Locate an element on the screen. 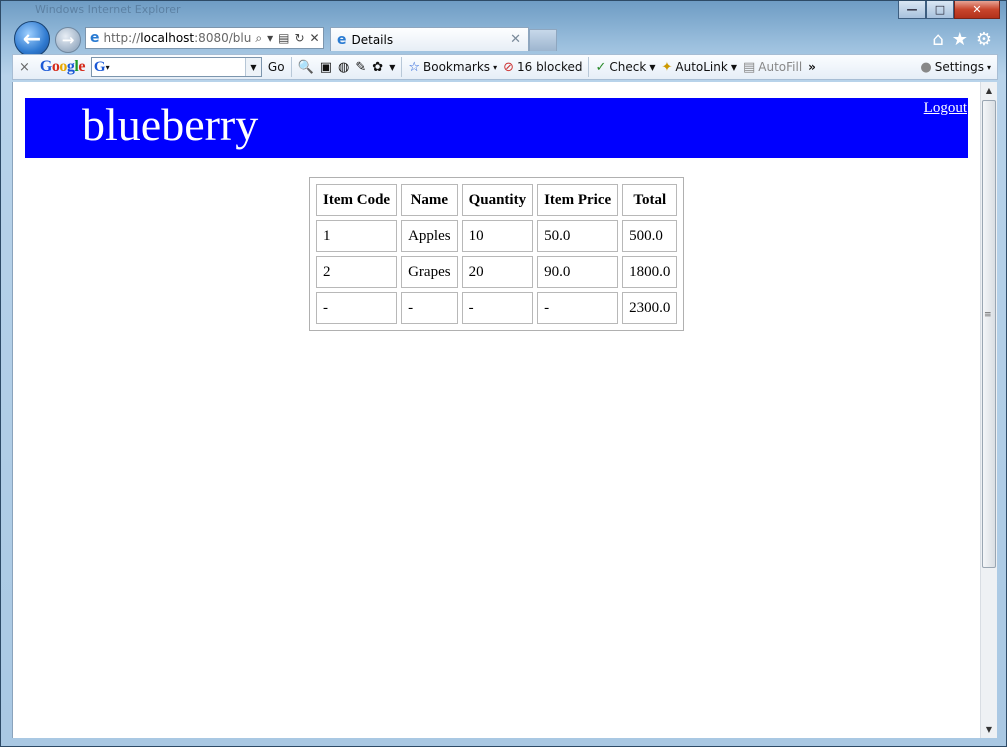 Image resolution: width=1007 pixels, height=747 pixels. table-cell: 1800.0 is located at coordinates (650, 272).